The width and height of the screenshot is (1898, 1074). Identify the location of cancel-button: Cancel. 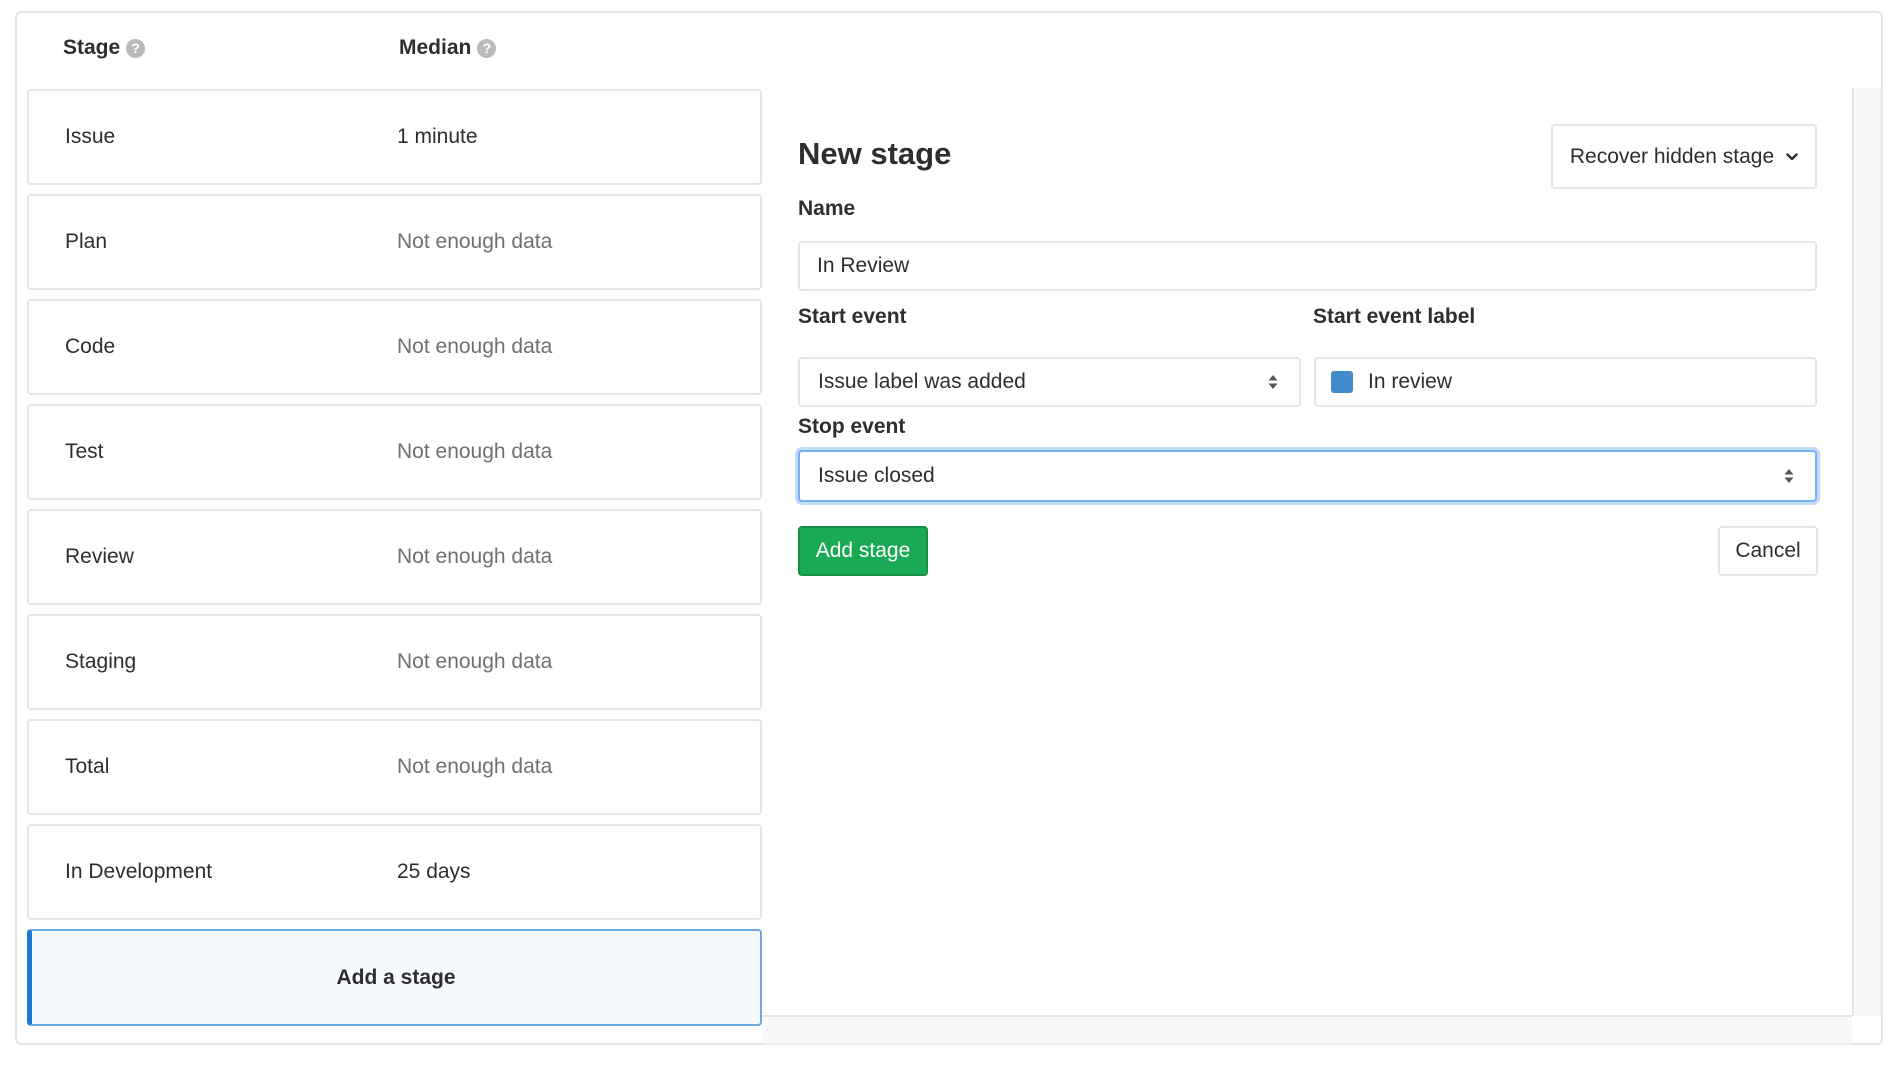
(1768, 551).